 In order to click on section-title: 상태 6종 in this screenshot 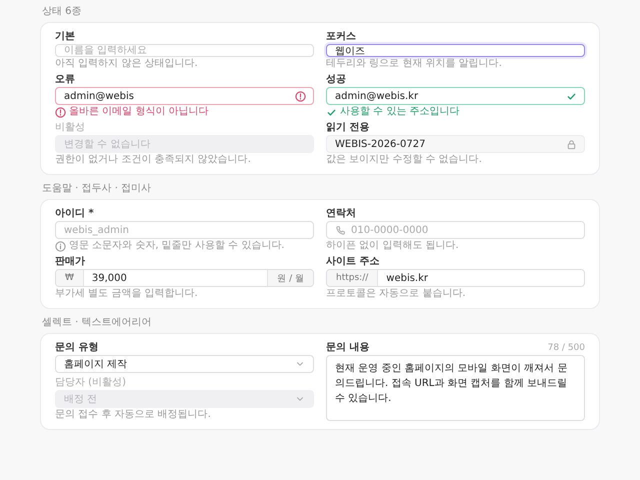, I will do `click(62, 12)`.